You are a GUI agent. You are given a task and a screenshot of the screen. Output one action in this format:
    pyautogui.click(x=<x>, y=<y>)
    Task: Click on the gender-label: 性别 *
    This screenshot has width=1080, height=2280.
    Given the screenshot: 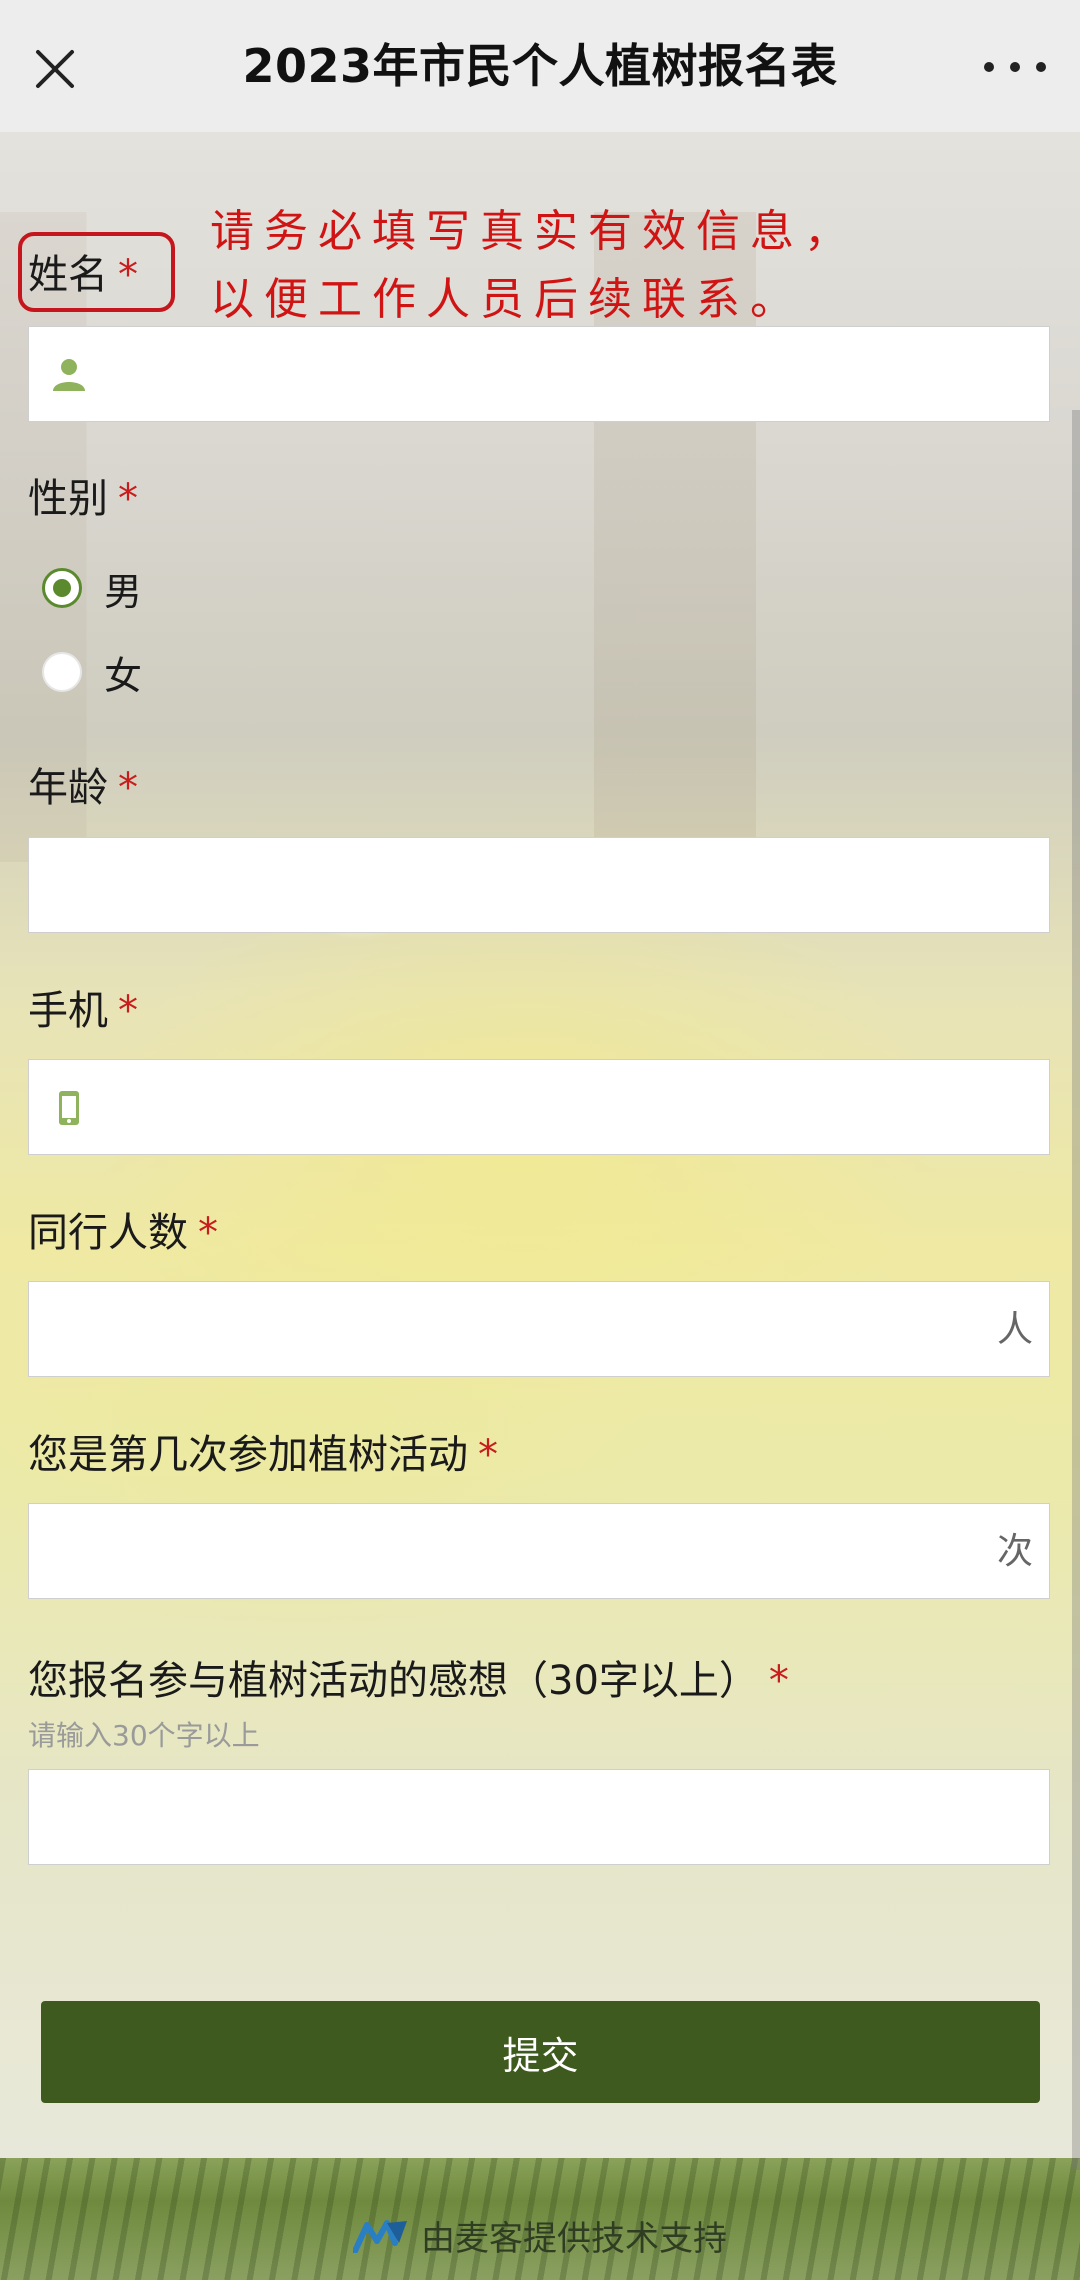 What is the action you would take?
    pyautogui.click(x=83, y=499)
    